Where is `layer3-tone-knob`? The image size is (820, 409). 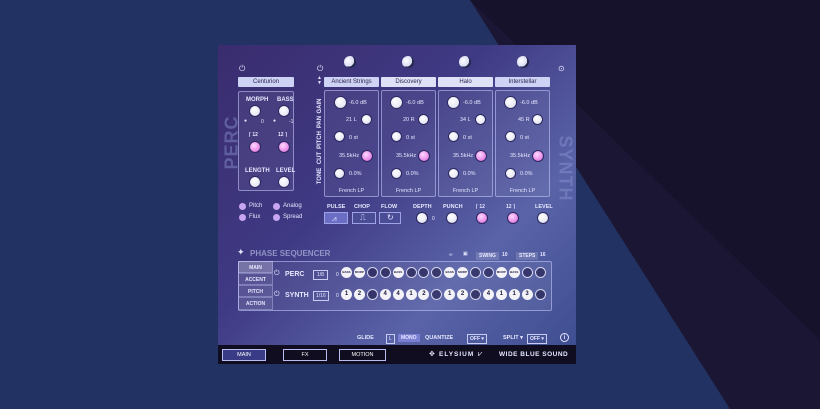
layer3-tone-knob is located at coordinates (453, 173).